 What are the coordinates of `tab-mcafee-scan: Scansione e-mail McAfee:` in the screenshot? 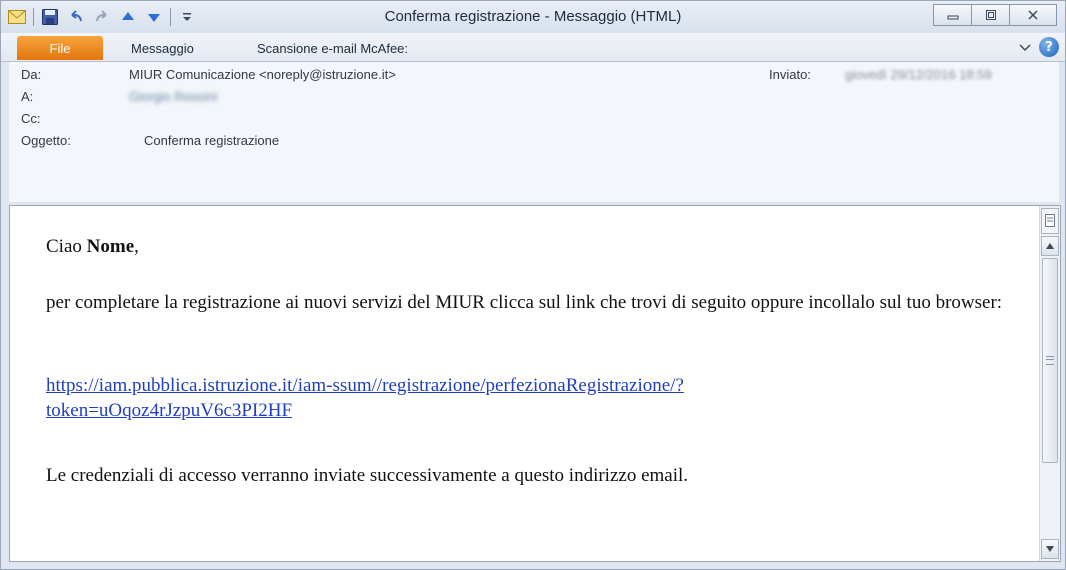 It's located at (332, 48).